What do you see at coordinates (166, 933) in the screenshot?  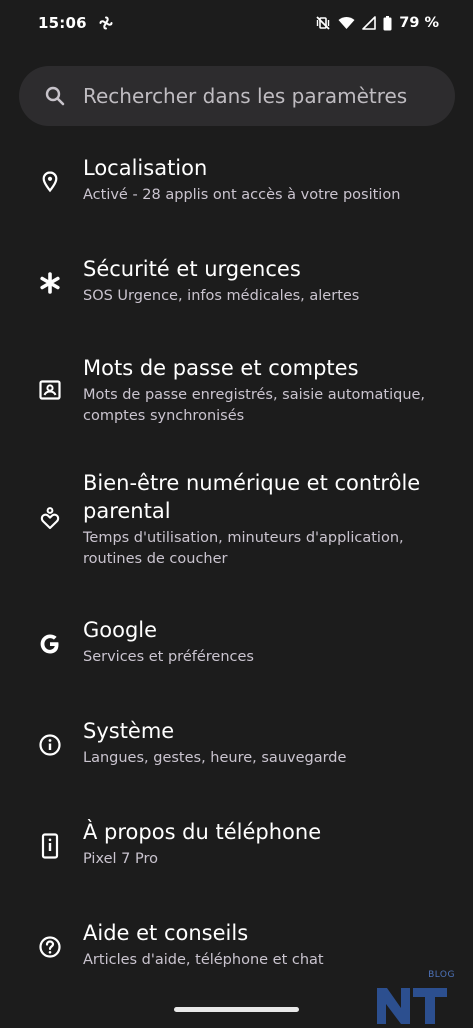 I see `setting-title: Aide et conseils` at bounding box center [166, 933].